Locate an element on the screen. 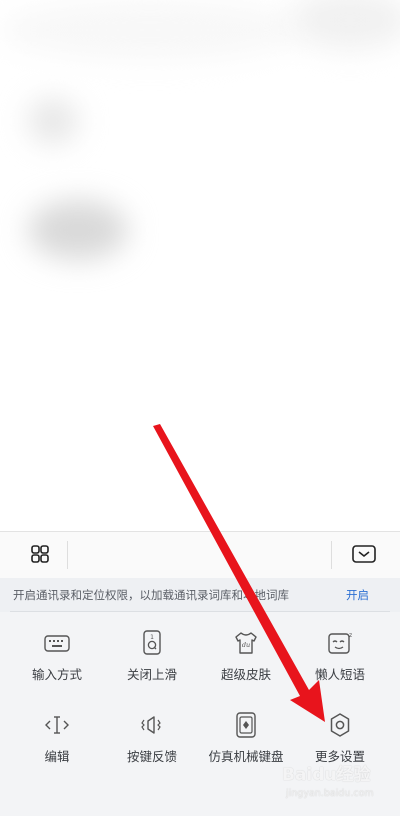  key-feedback-button: 按键反馈 is located at coordinates (152, 734).